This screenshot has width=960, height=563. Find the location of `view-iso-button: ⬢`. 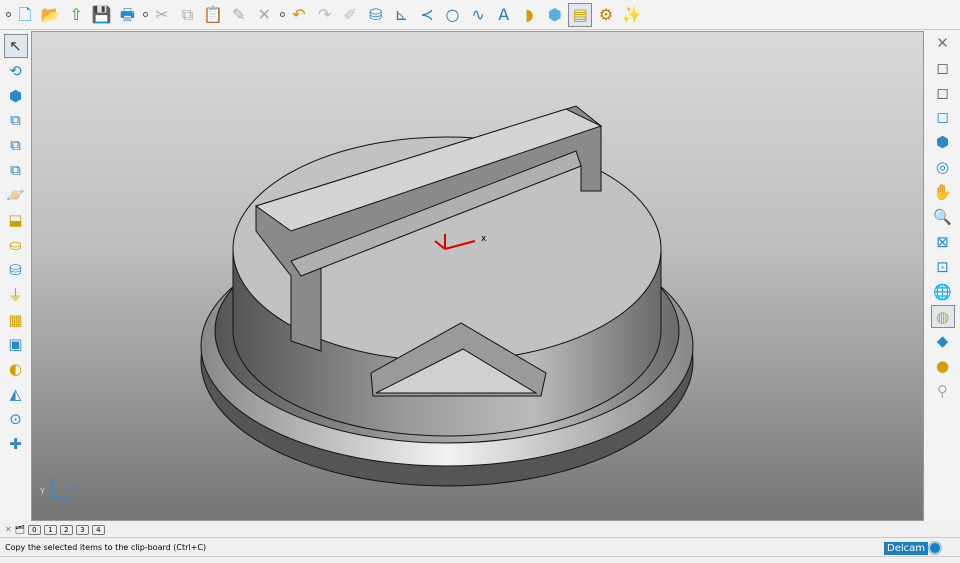

view-iso-button: ⬢ is located at coordinates (943, 143).